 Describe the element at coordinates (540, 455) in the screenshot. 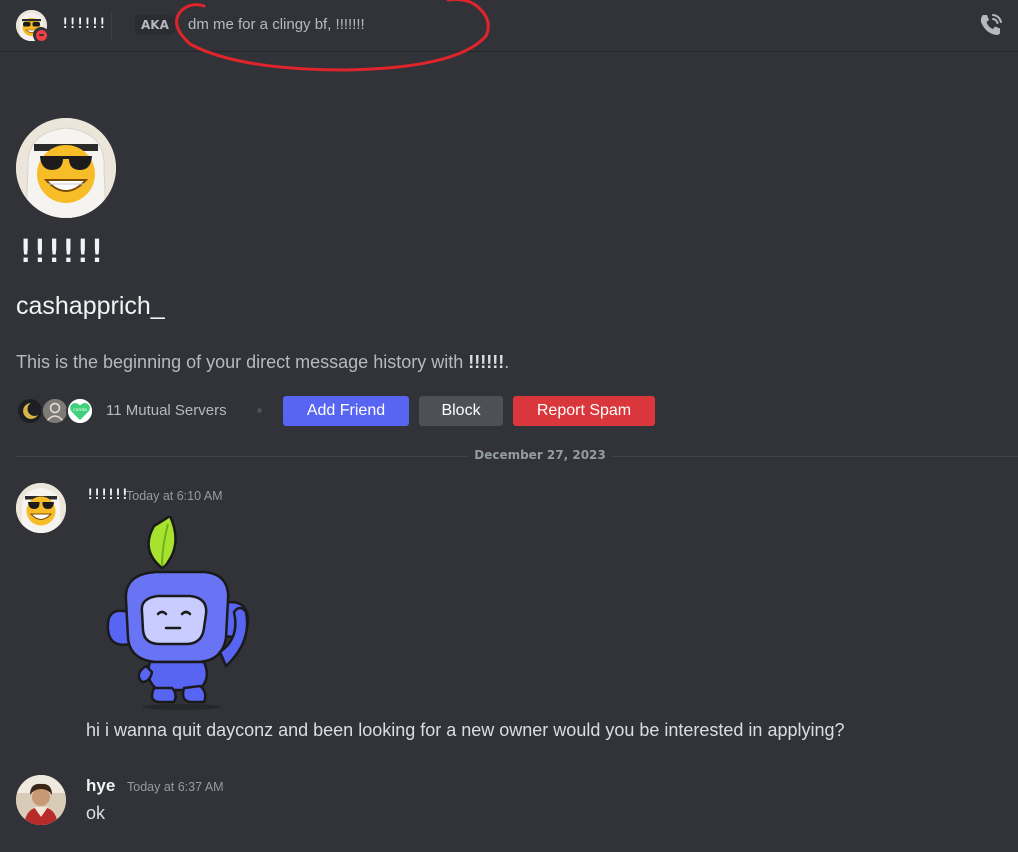

I see `date-divider: December 27, 2023` at that location.